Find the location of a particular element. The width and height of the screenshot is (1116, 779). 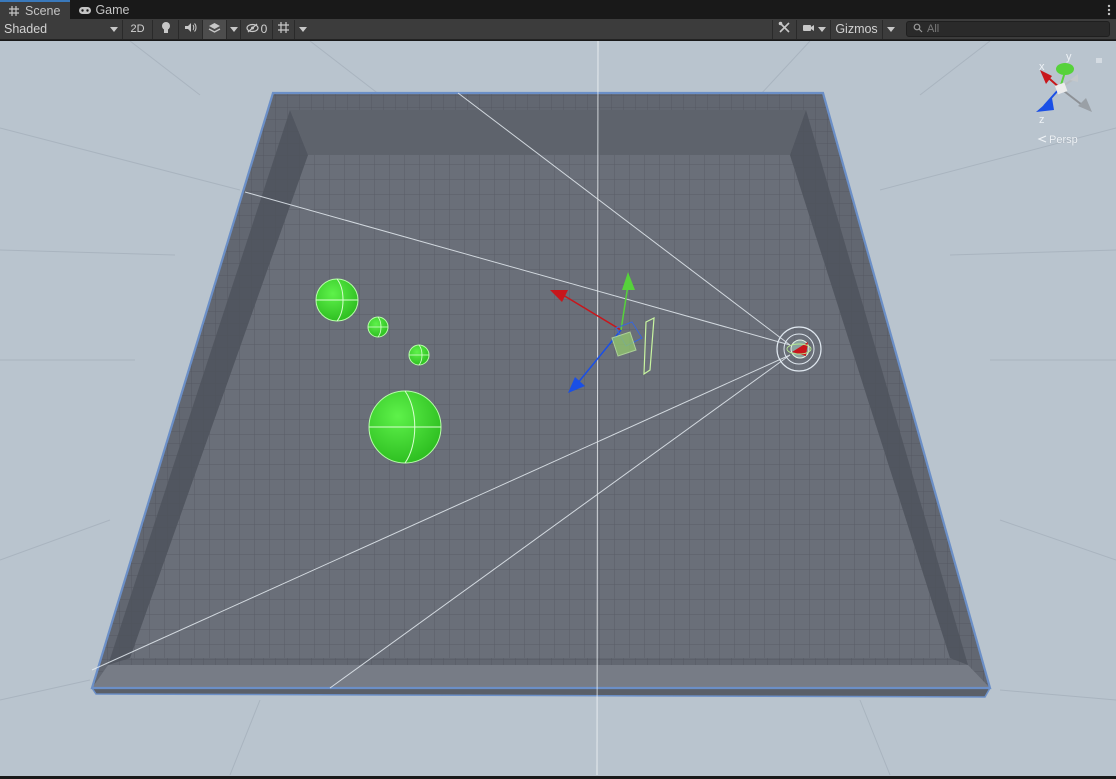

sphere-large-bottom is located at coordinates (405, 427).